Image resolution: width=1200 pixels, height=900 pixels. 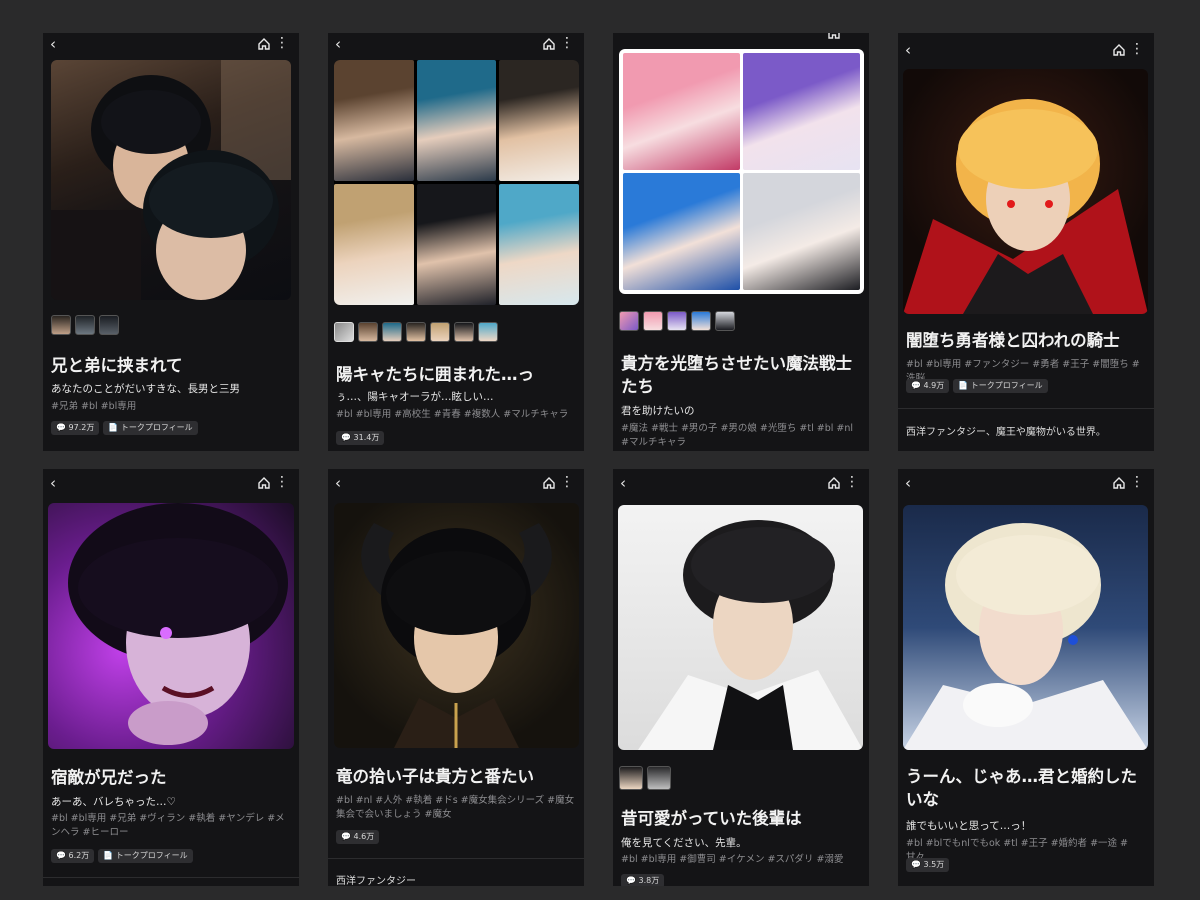 I want to click on chat-count: 97.2万, so click(x=81, y=427).